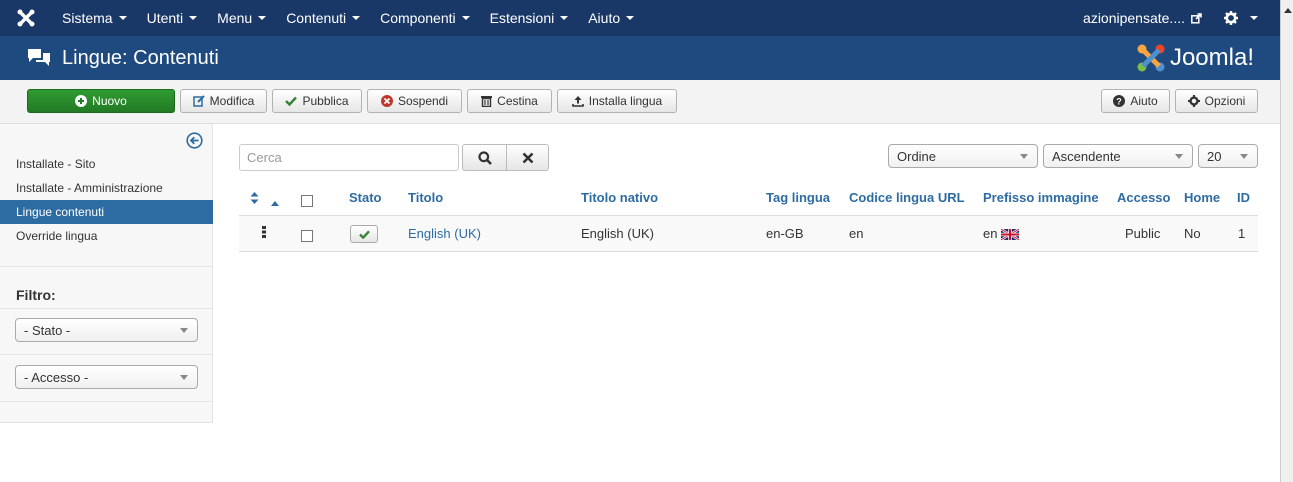  What do you see at coordinates (1143, 197) in the screenshot?
I see `column-header-access: Accesso` at bounding box center [1143, 197].